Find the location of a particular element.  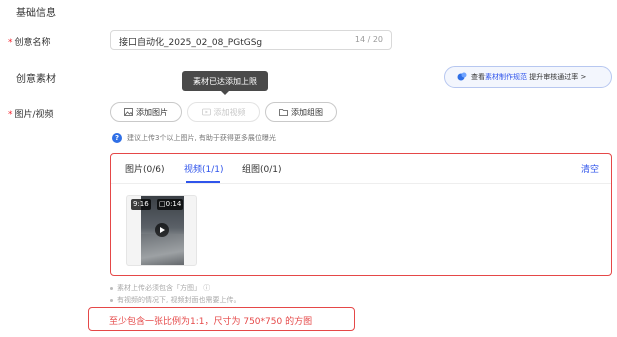

video-icon is located at coordinates (206, 112).